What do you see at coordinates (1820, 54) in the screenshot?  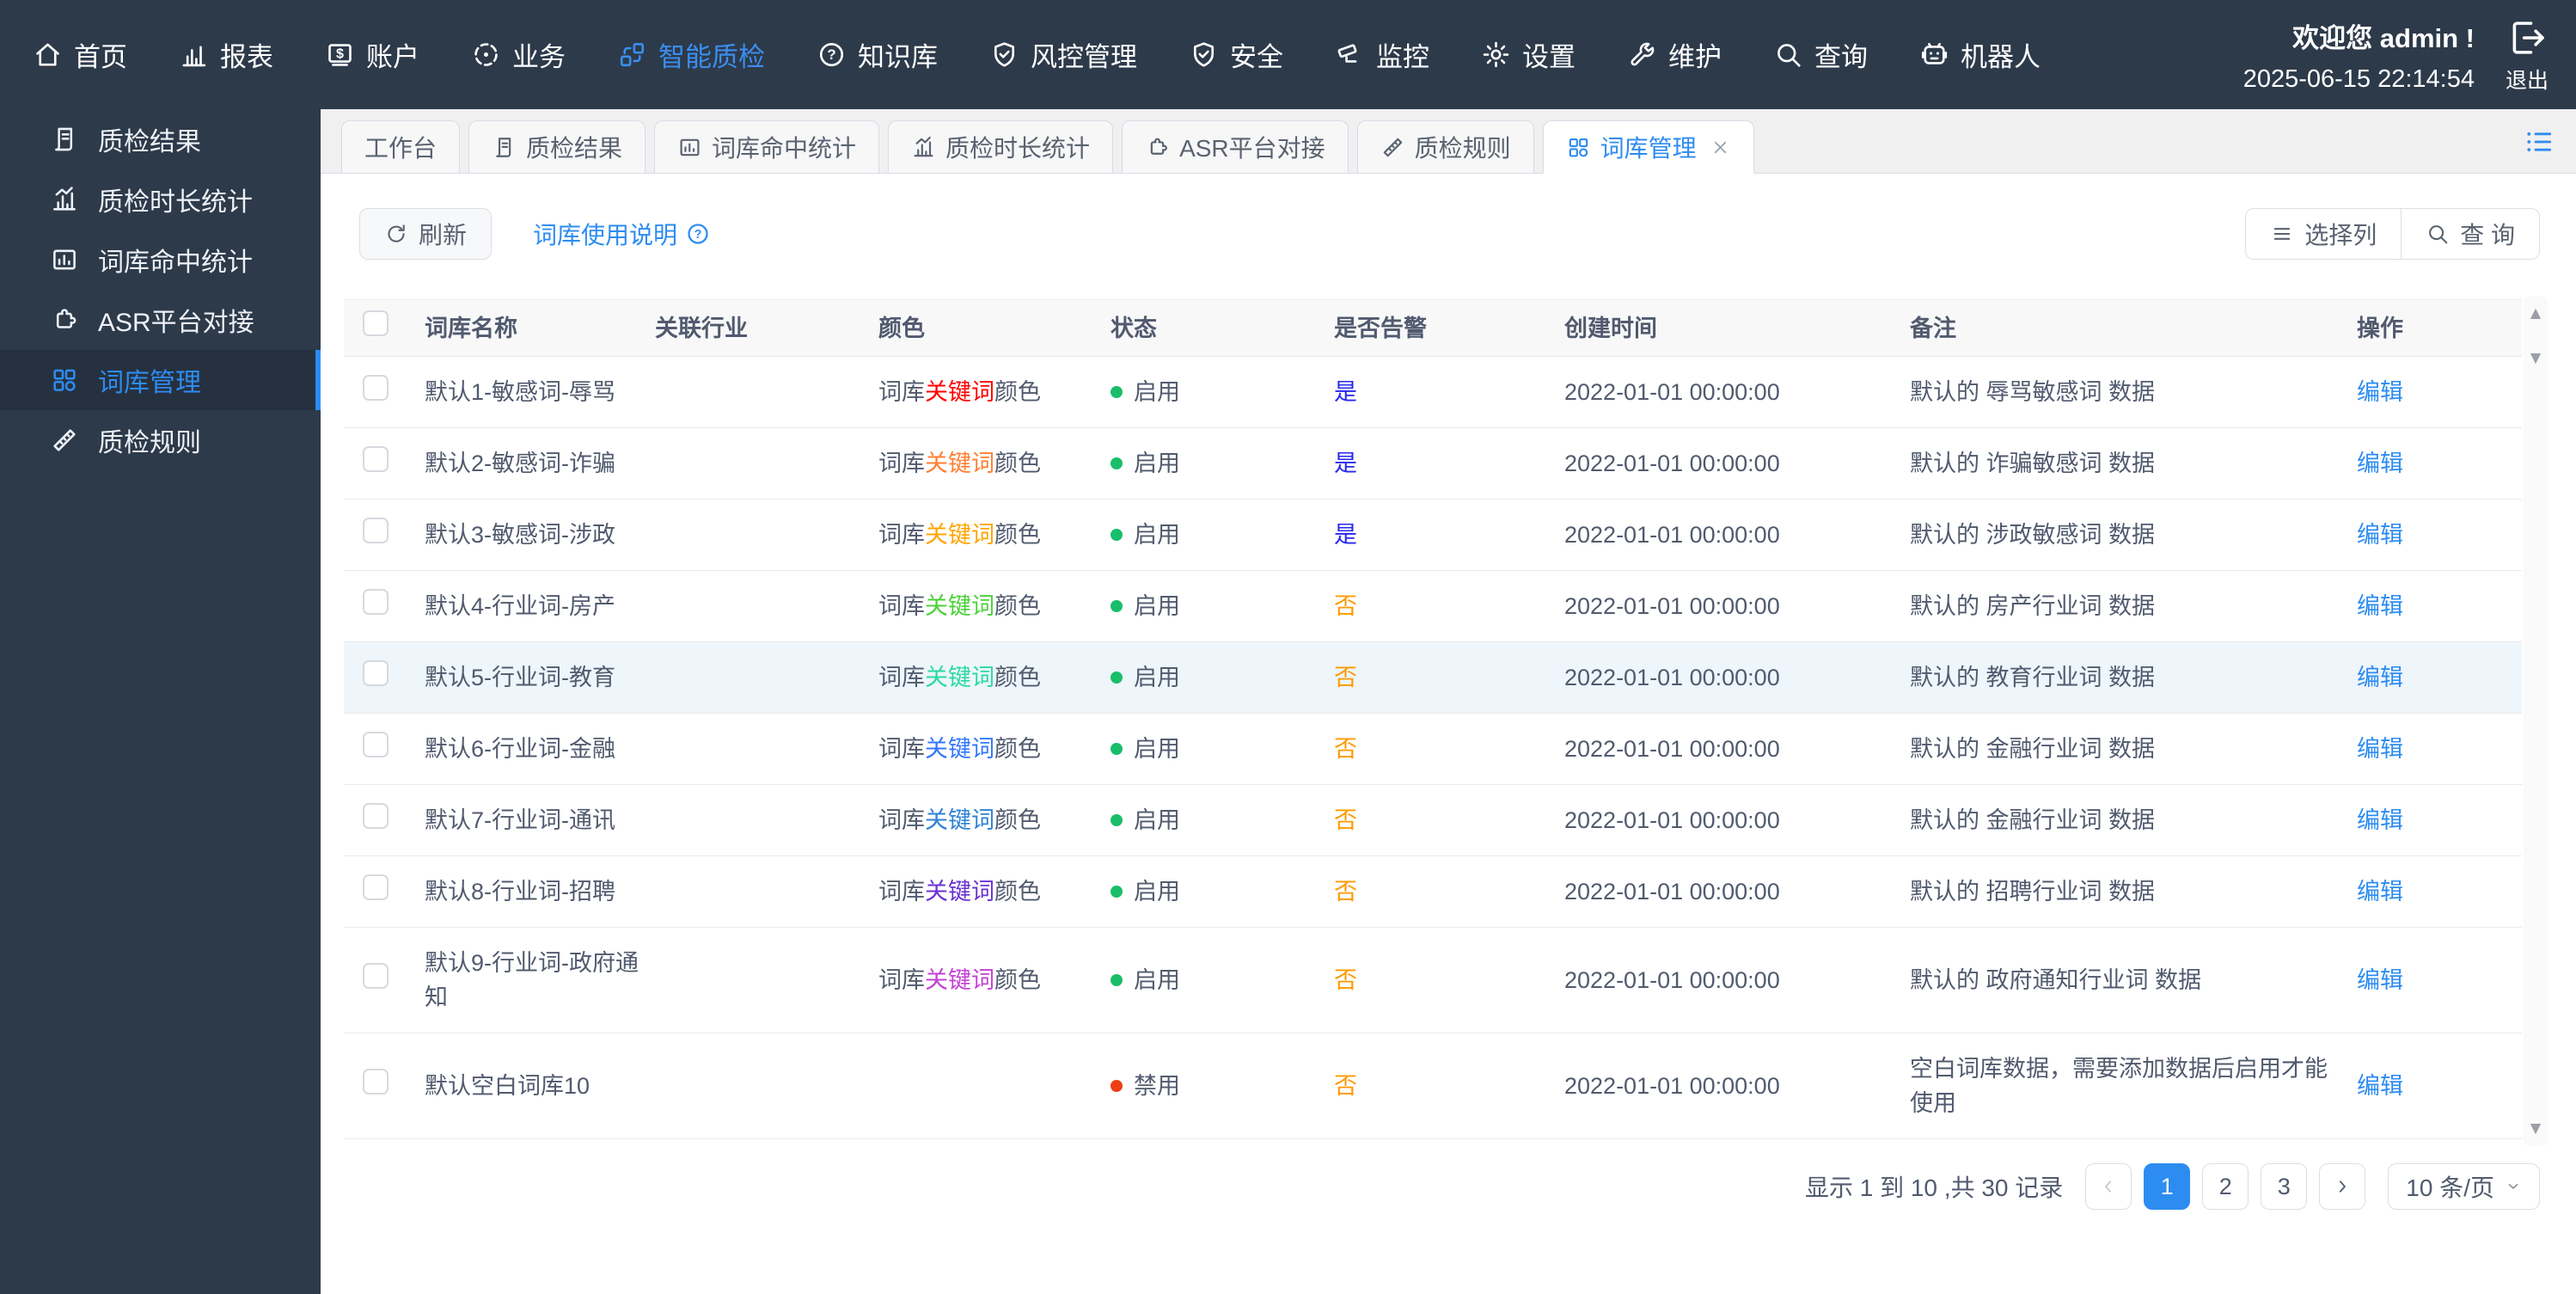 I see `nav-item-query: 查询` at bounding box center [1820, 54].